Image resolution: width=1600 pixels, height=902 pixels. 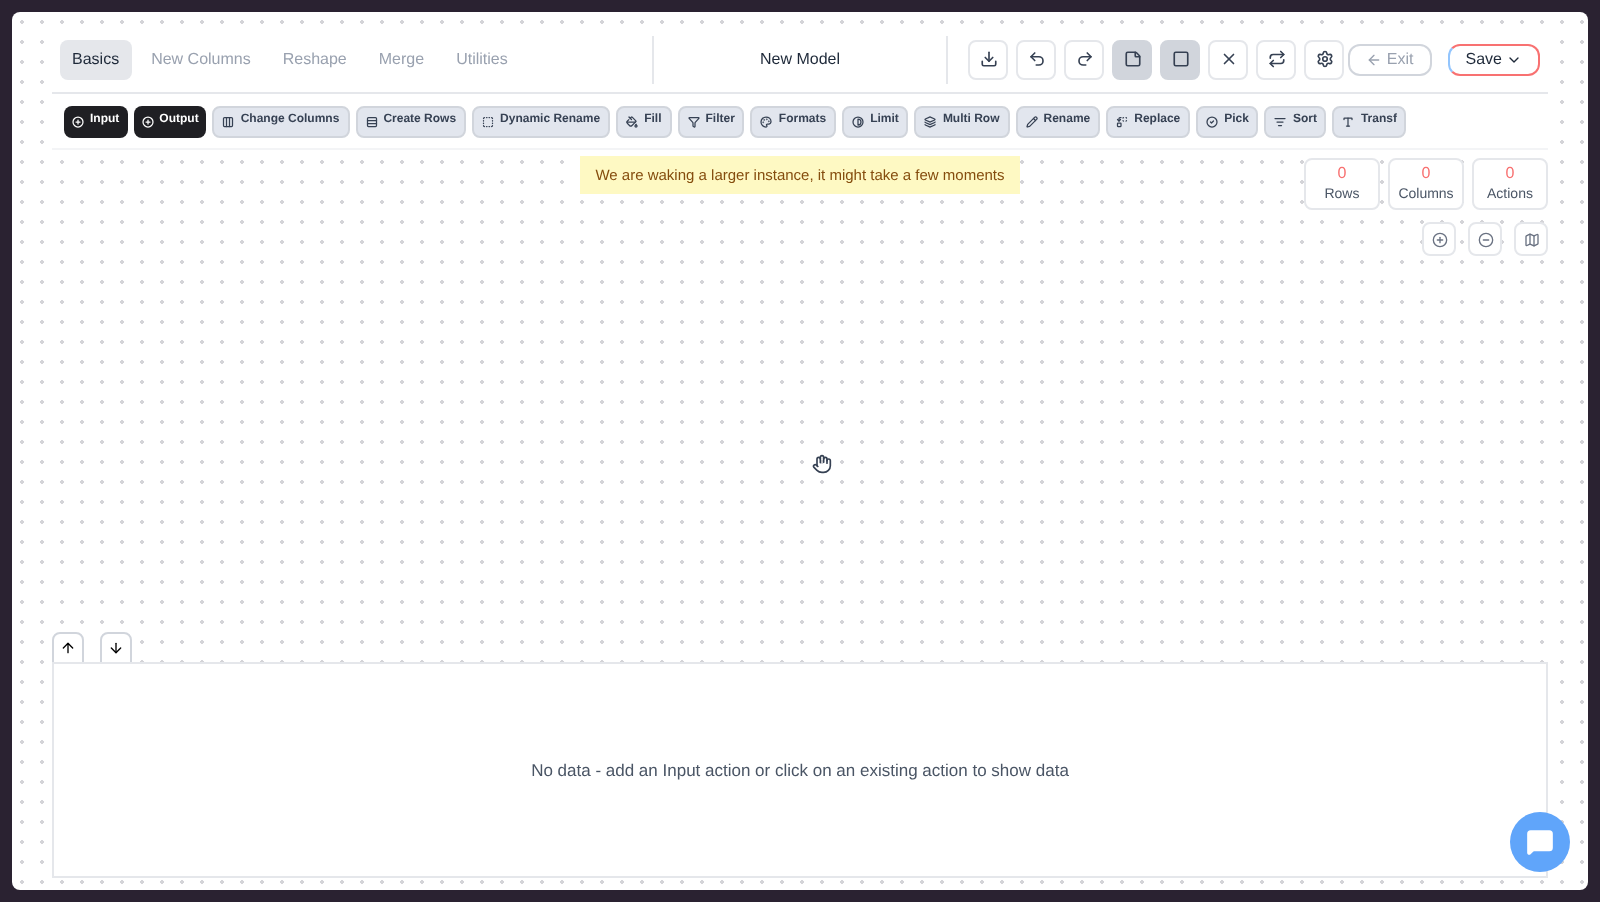 What do you see at coordinates (1031, 121) in the screenshot?
I see `pencil-icon` at bounding box center [1031, 121].